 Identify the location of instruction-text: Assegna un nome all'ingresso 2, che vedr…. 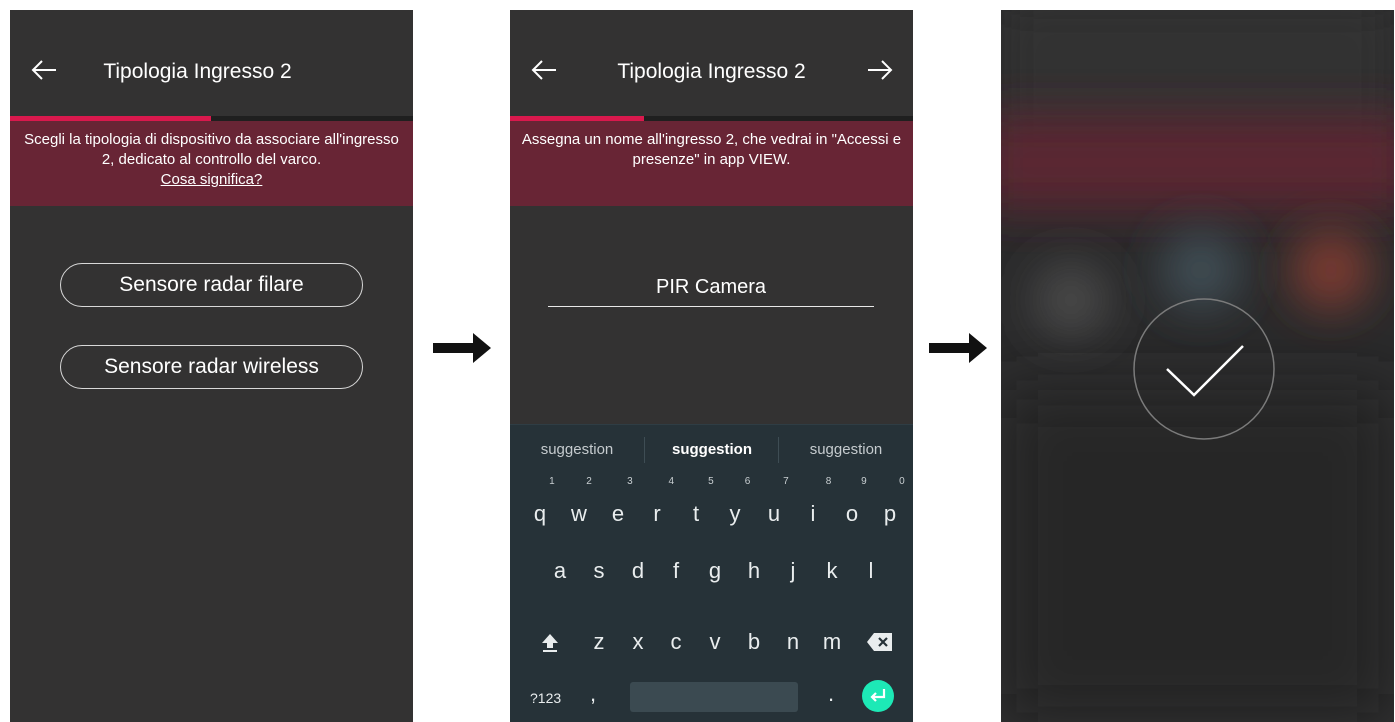
(711, 149).